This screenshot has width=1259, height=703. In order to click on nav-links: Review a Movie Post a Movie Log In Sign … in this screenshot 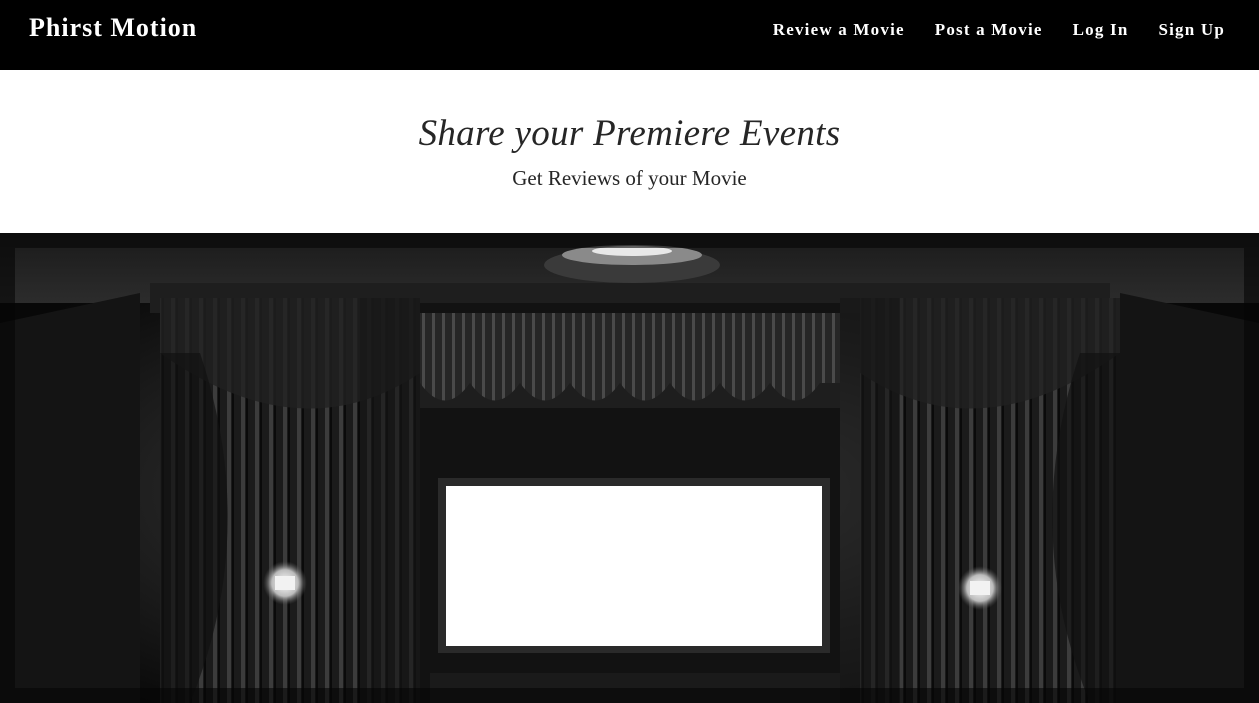, I will do `click(984, 30)`.